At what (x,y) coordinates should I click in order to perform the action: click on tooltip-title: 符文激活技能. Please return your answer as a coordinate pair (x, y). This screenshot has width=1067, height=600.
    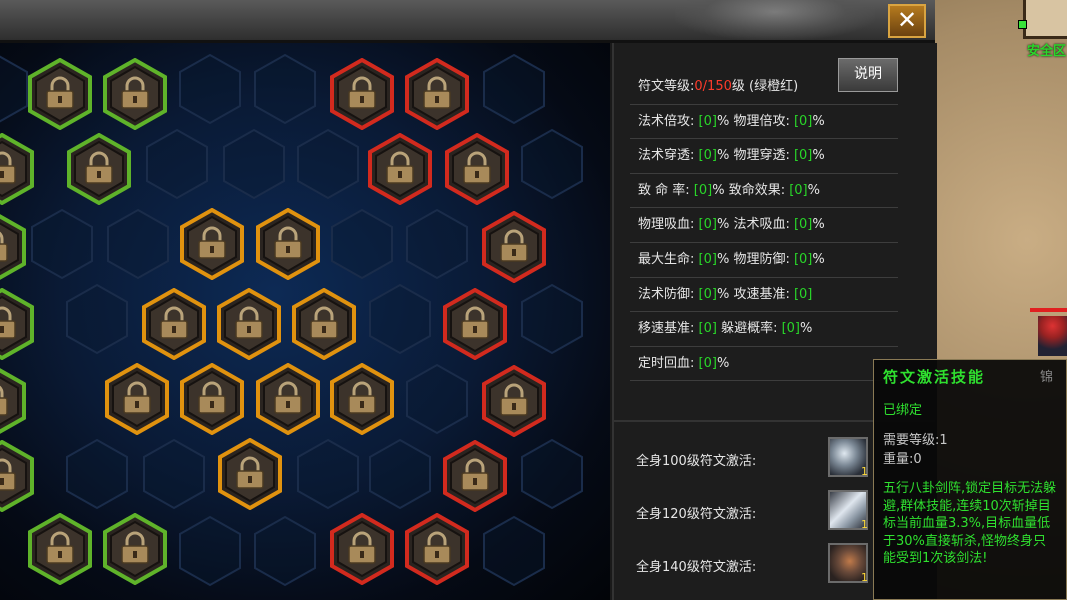
    Looking at the image, I should click on (934, 377).